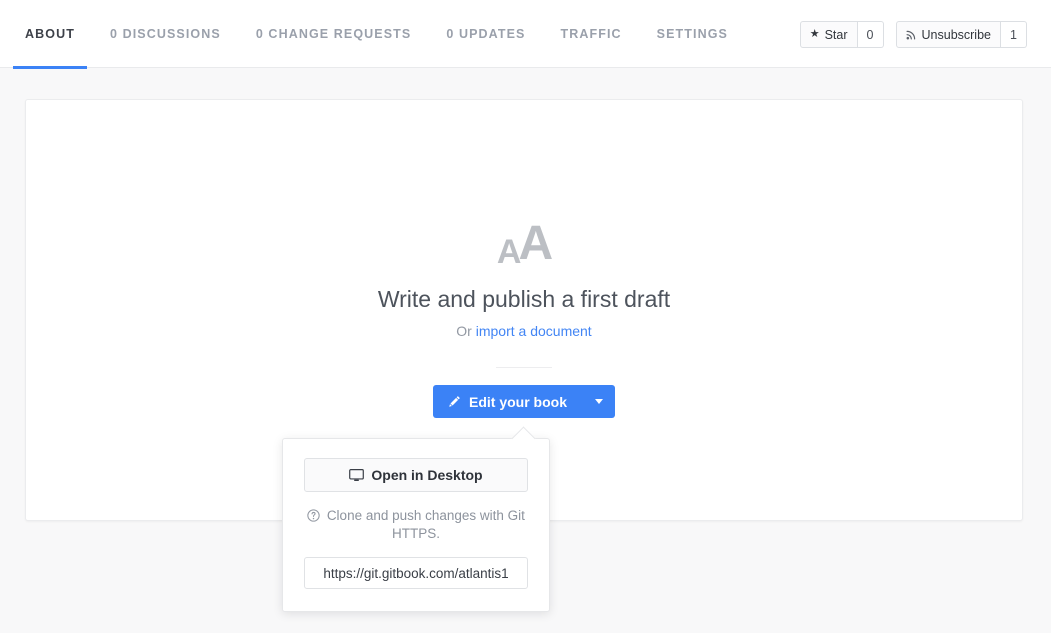 The image size is (1051, 633). Describe the element at coordinates (524, 367) in the screenshot. I see `section-divider` at that location.